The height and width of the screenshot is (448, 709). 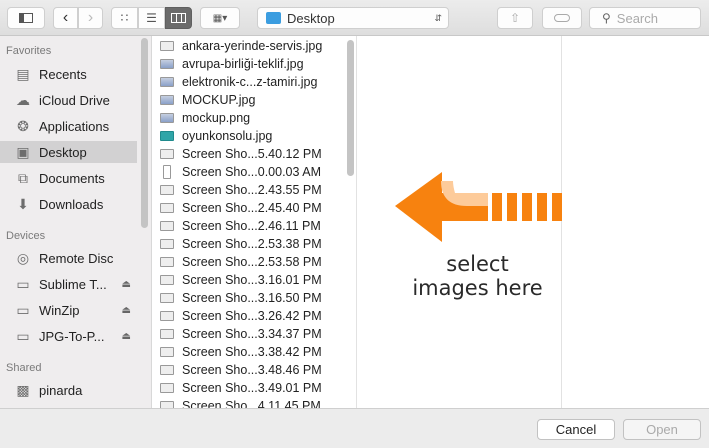 What do you see at coordinates (23, 99) in the screenshot?
I see `cloud-icon: ☁` at bounding box center [23, 99].